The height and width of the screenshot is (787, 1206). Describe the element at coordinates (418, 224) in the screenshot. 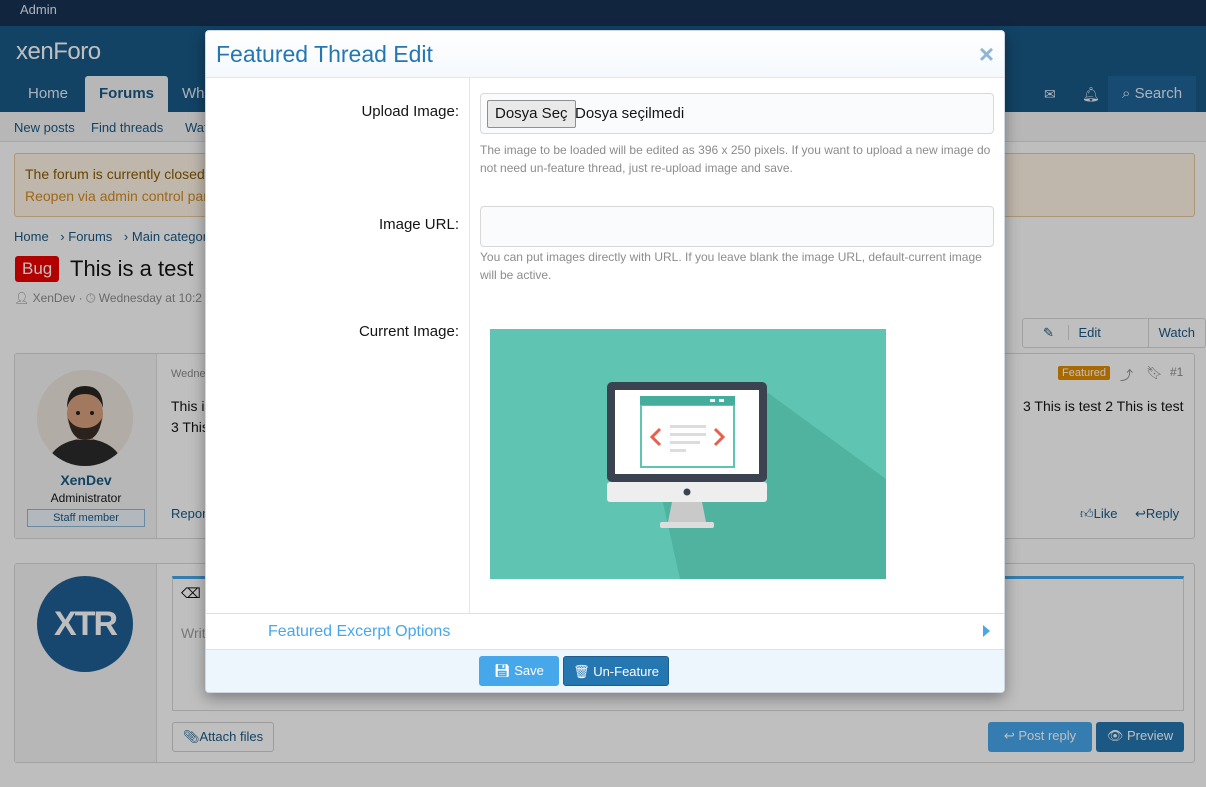

I see `image-url-label: Image URL:` at that location.